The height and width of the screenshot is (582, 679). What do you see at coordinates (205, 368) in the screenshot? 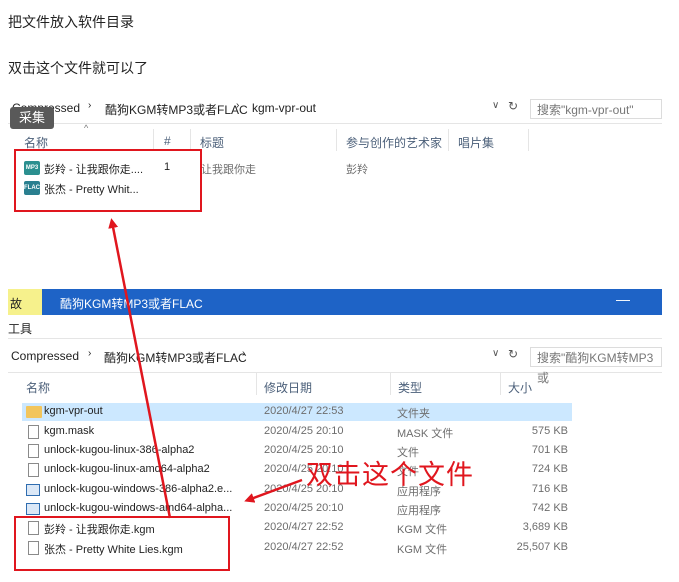
I see `annotation-arrows` at bounding box center [205, 368].